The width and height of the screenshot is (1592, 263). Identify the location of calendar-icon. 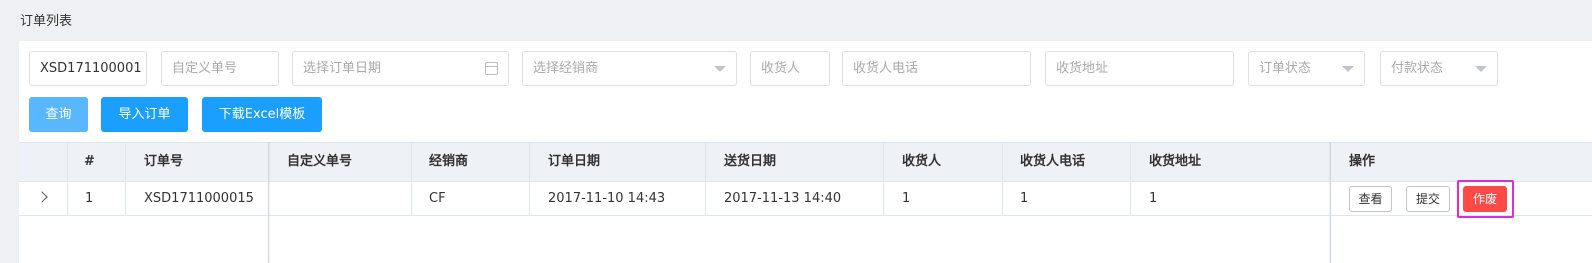
(491, 68).